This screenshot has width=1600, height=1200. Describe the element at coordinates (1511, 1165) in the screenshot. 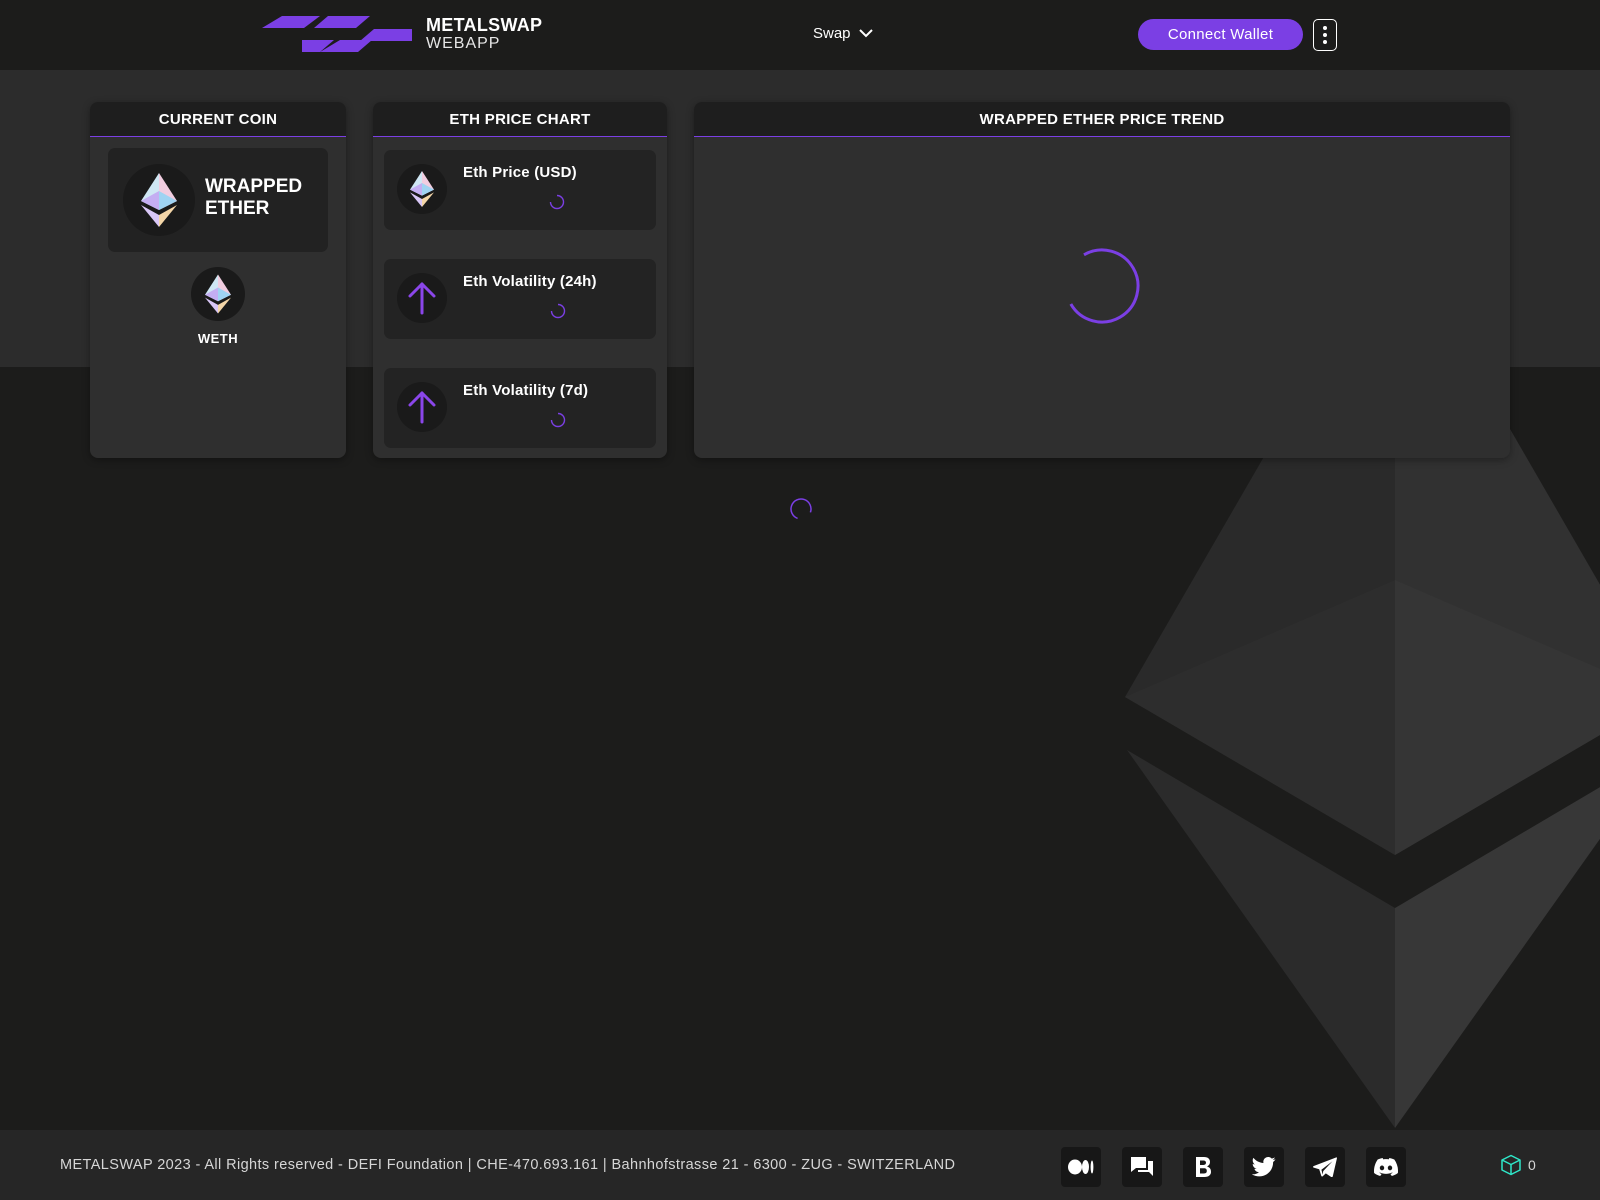

I see `cube-icon` at that location.